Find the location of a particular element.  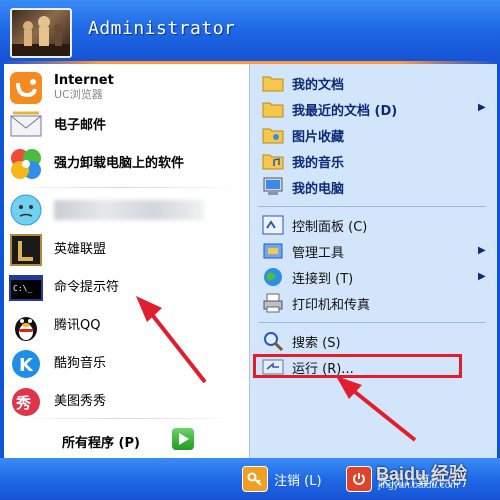

program-email-label: 电子邮件 is located at coordinates (80, 125).